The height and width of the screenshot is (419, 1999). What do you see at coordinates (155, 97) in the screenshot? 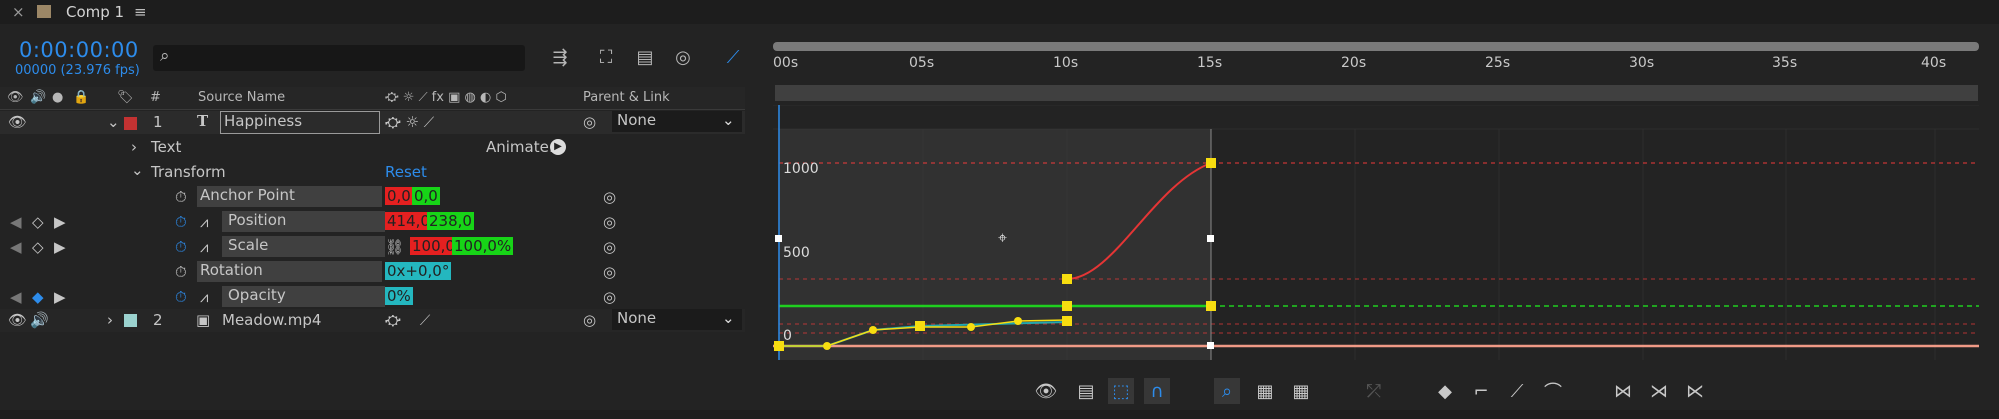
I see `number-column: #` at bounding box center [155, 97].